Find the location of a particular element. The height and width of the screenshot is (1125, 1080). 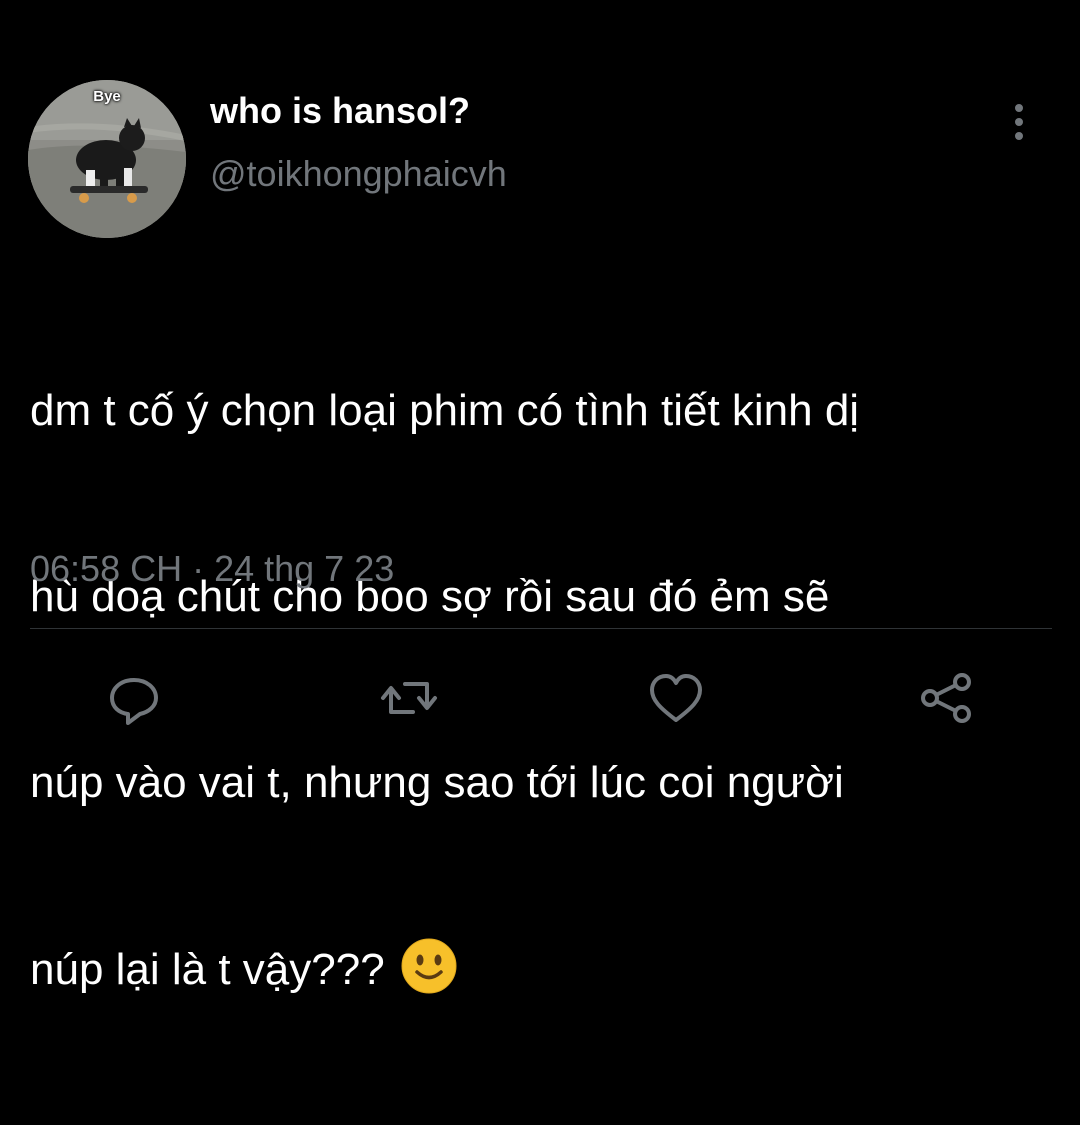

display-name: who is hansol? is located at coordinates (340, 111).